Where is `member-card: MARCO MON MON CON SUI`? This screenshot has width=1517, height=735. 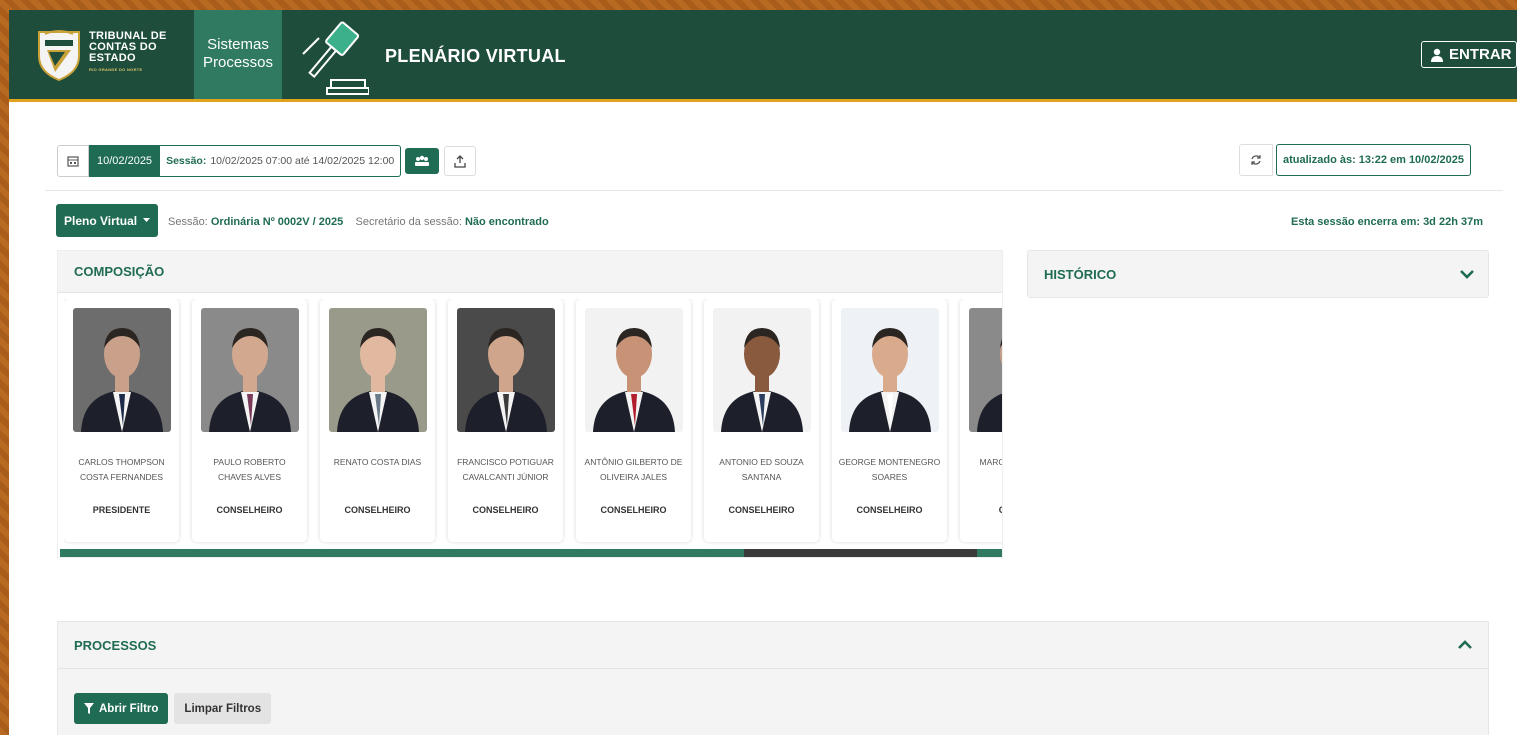
member-card: MARCO MON MON CON SUI is located at coordinates (981, 420).